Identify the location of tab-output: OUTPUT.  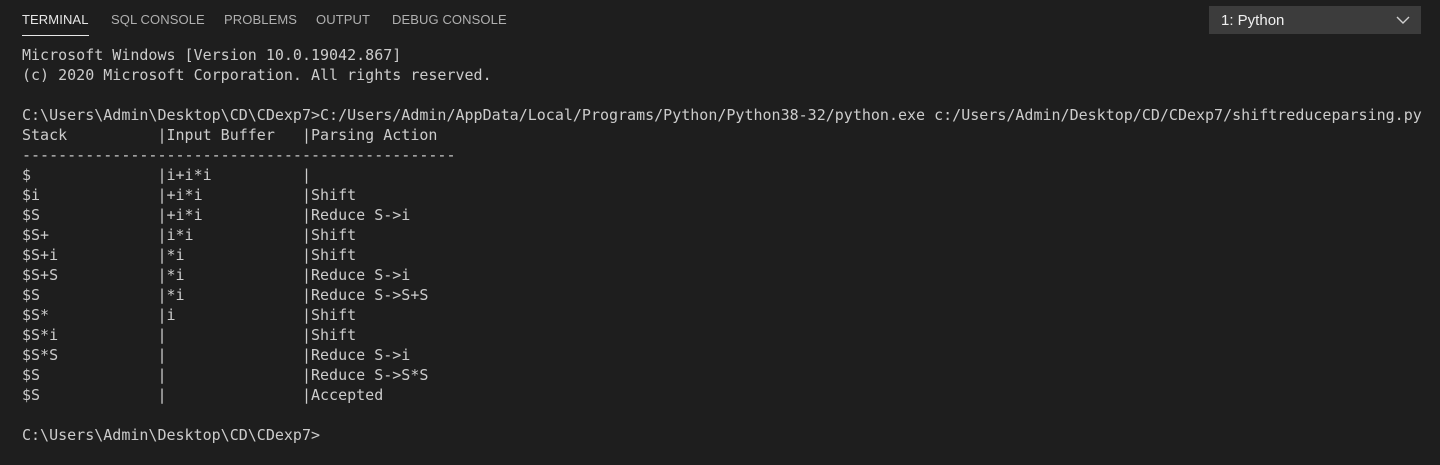
(343, 20).